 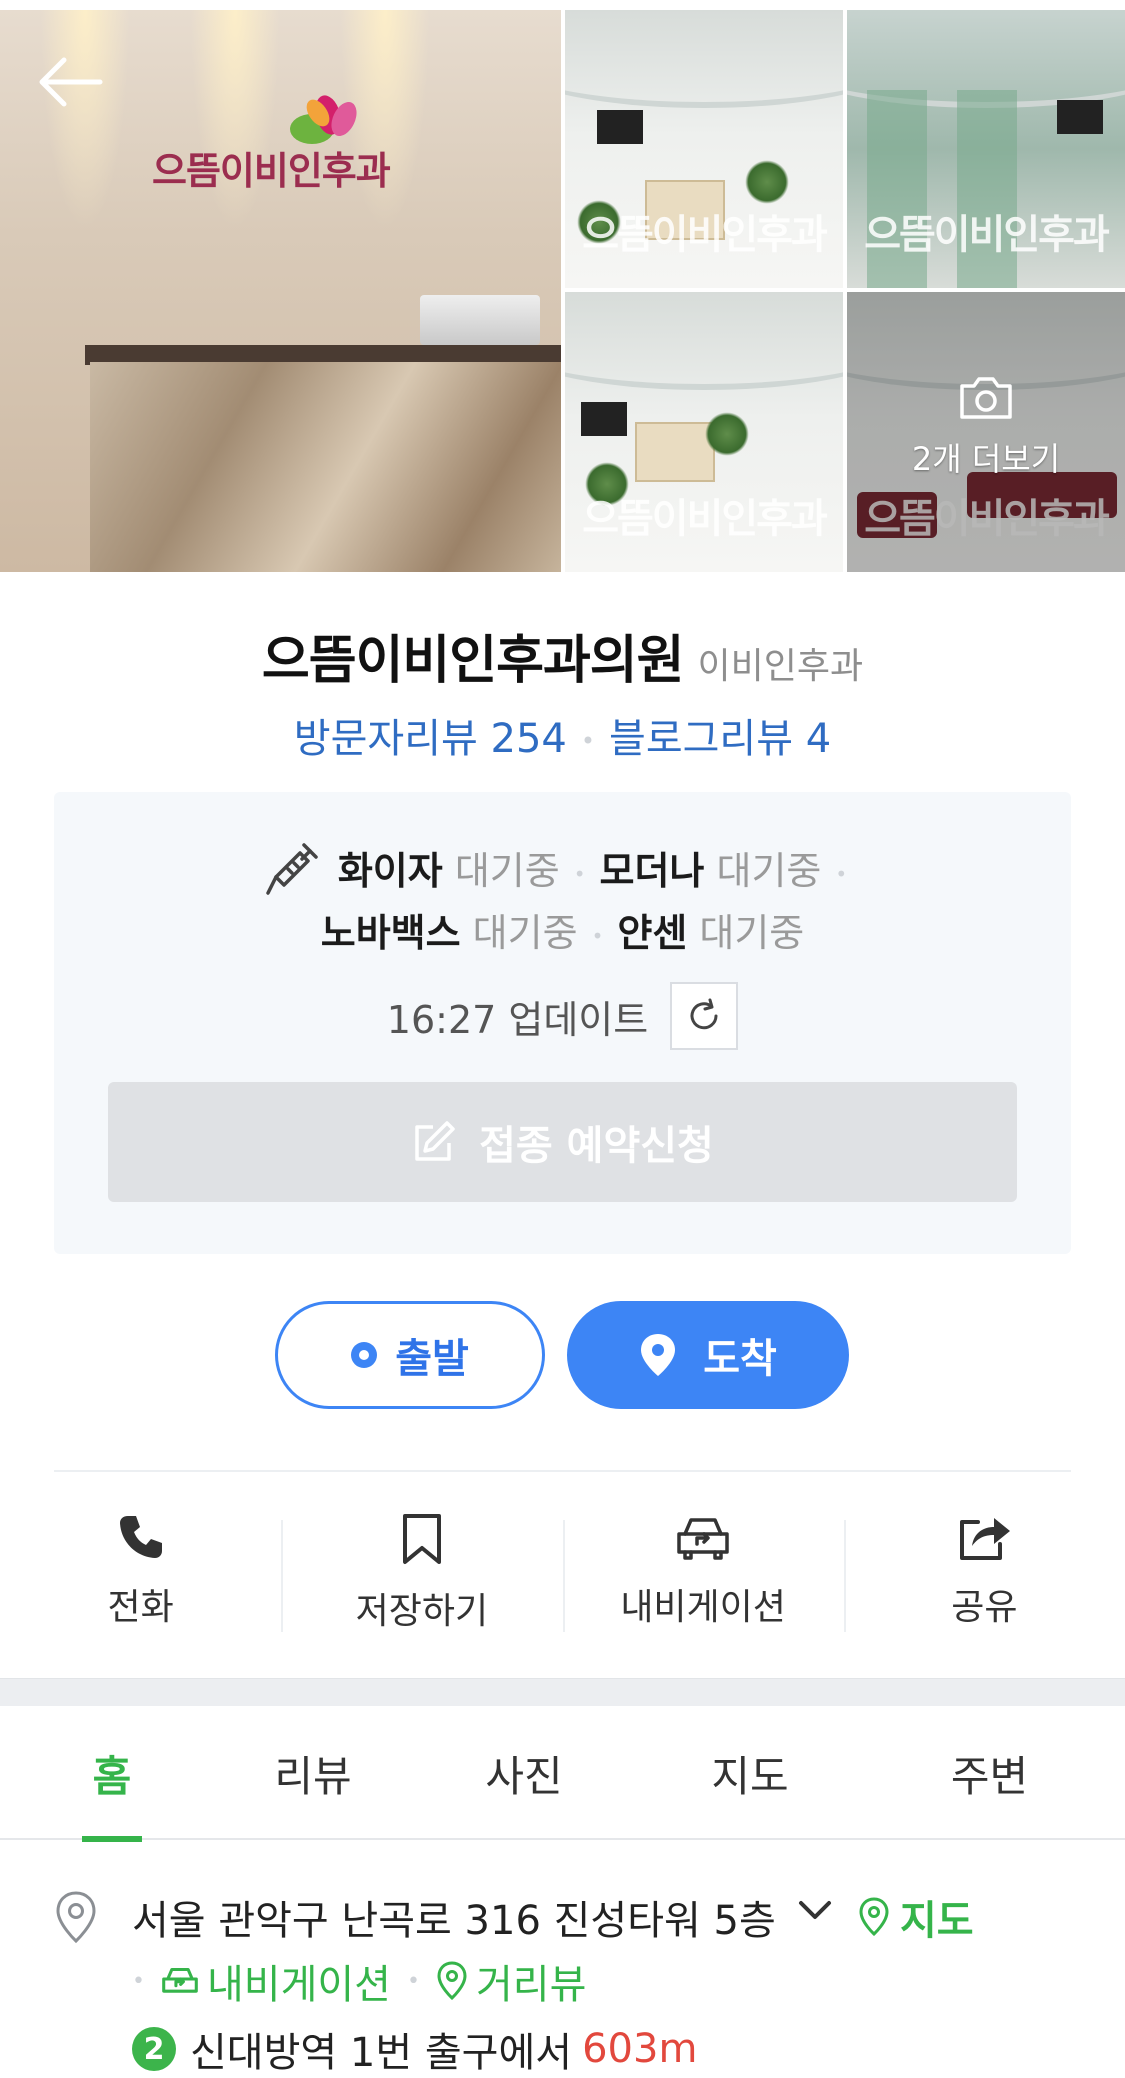 What do you see at coordinates (517, 1019) in the screenshot?
I see `update-time: 16:27 업데이트` at bounding box center [517, 1019].